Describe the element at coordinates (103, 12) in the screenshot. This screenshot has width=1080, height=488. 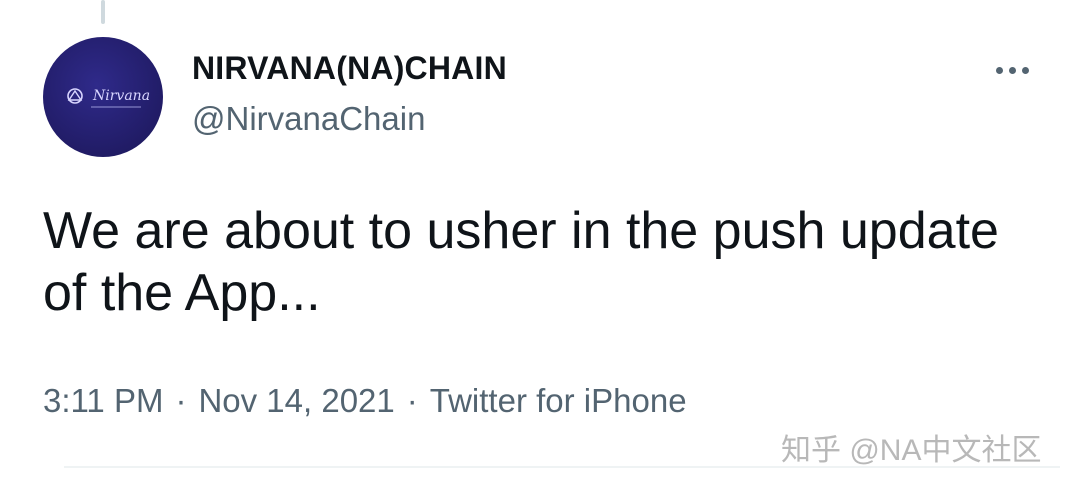
I see `thread-connector-line` at that location.